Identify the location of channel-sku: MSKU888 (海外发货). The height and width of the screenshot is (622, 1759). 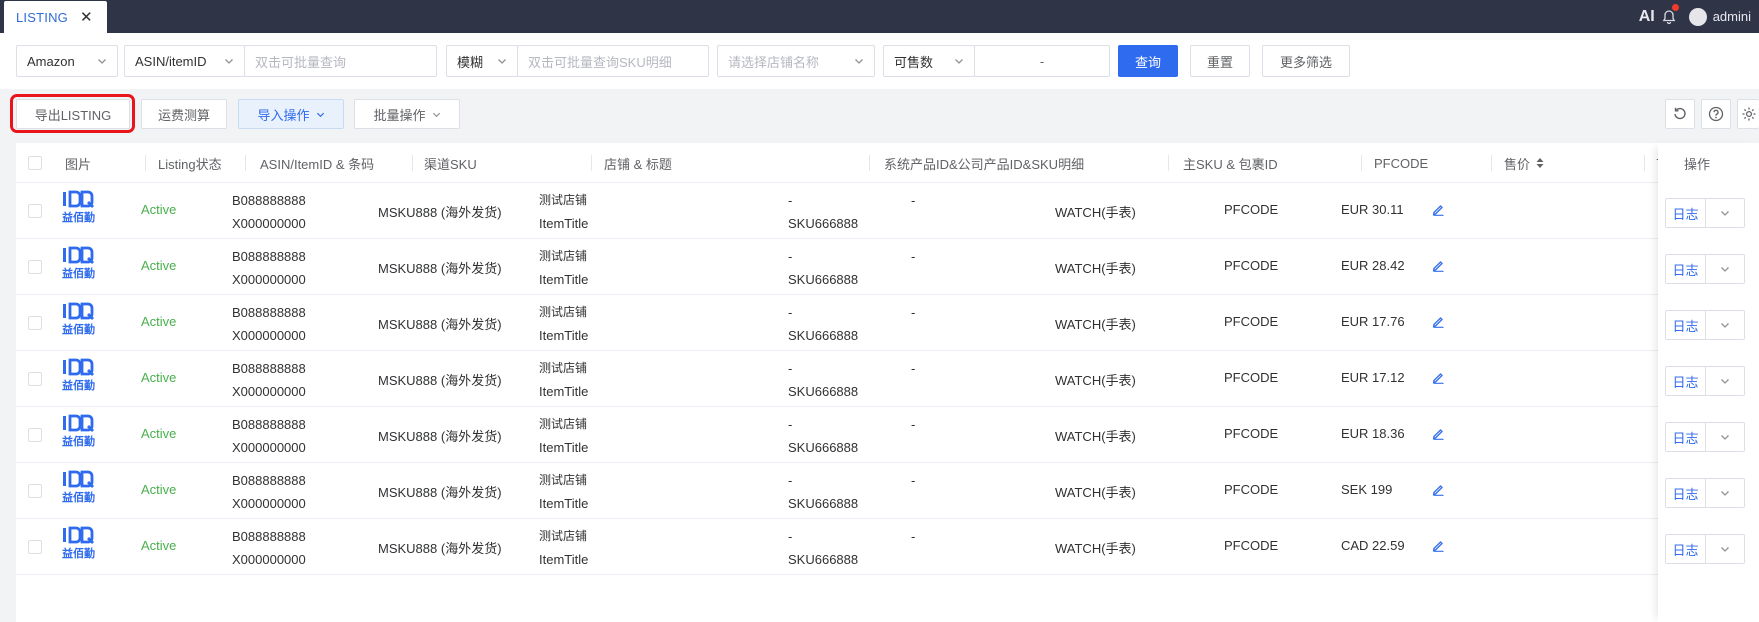
(440, 324).